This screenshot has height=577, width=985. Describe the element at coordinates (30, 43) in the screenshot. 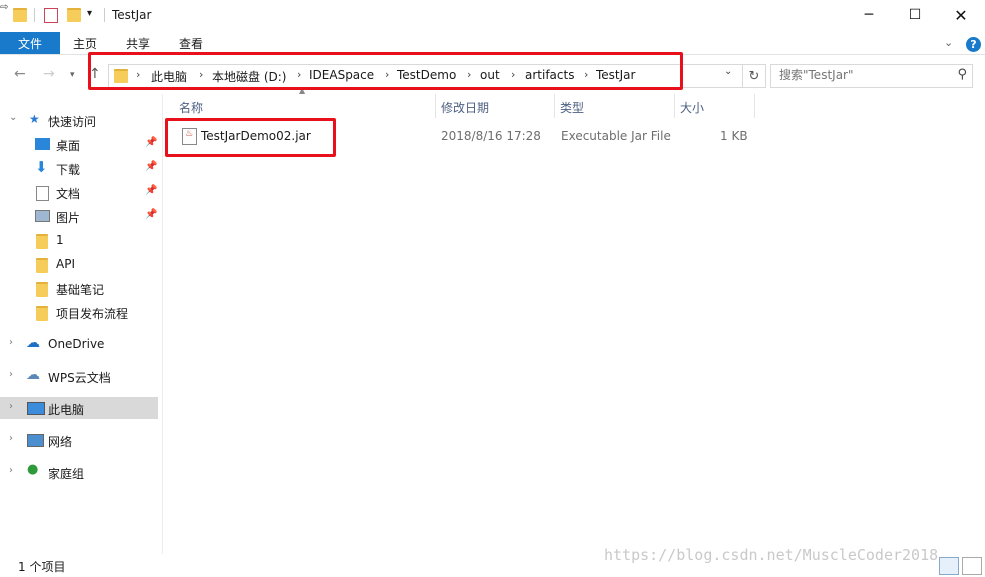

I see `tab-file: 文件` at that location.